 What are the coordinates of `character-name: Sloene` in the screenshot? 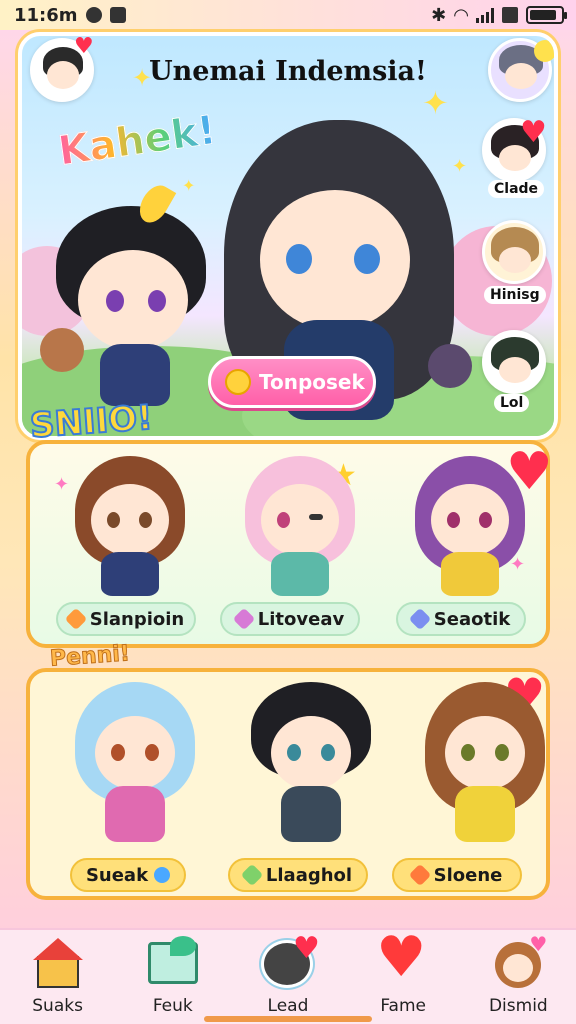 It's located at (468, 875).